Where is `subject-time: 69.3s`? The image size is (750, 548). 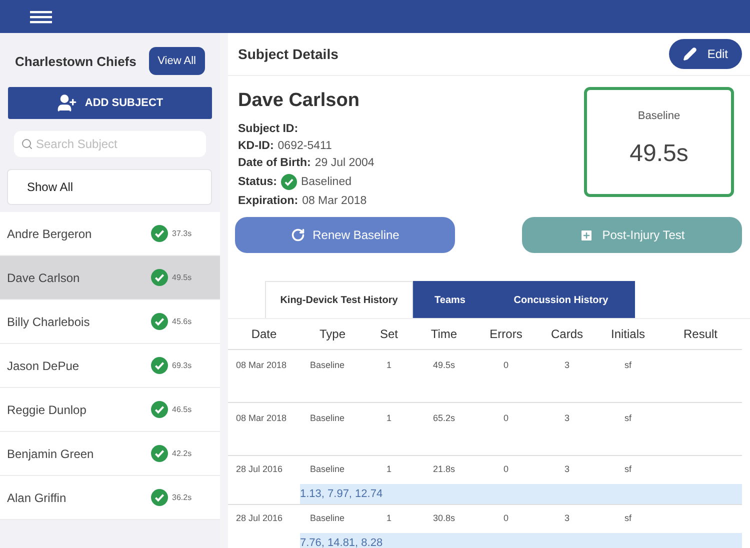 subject-time: 69.3s is located at coordinates (182, 365).